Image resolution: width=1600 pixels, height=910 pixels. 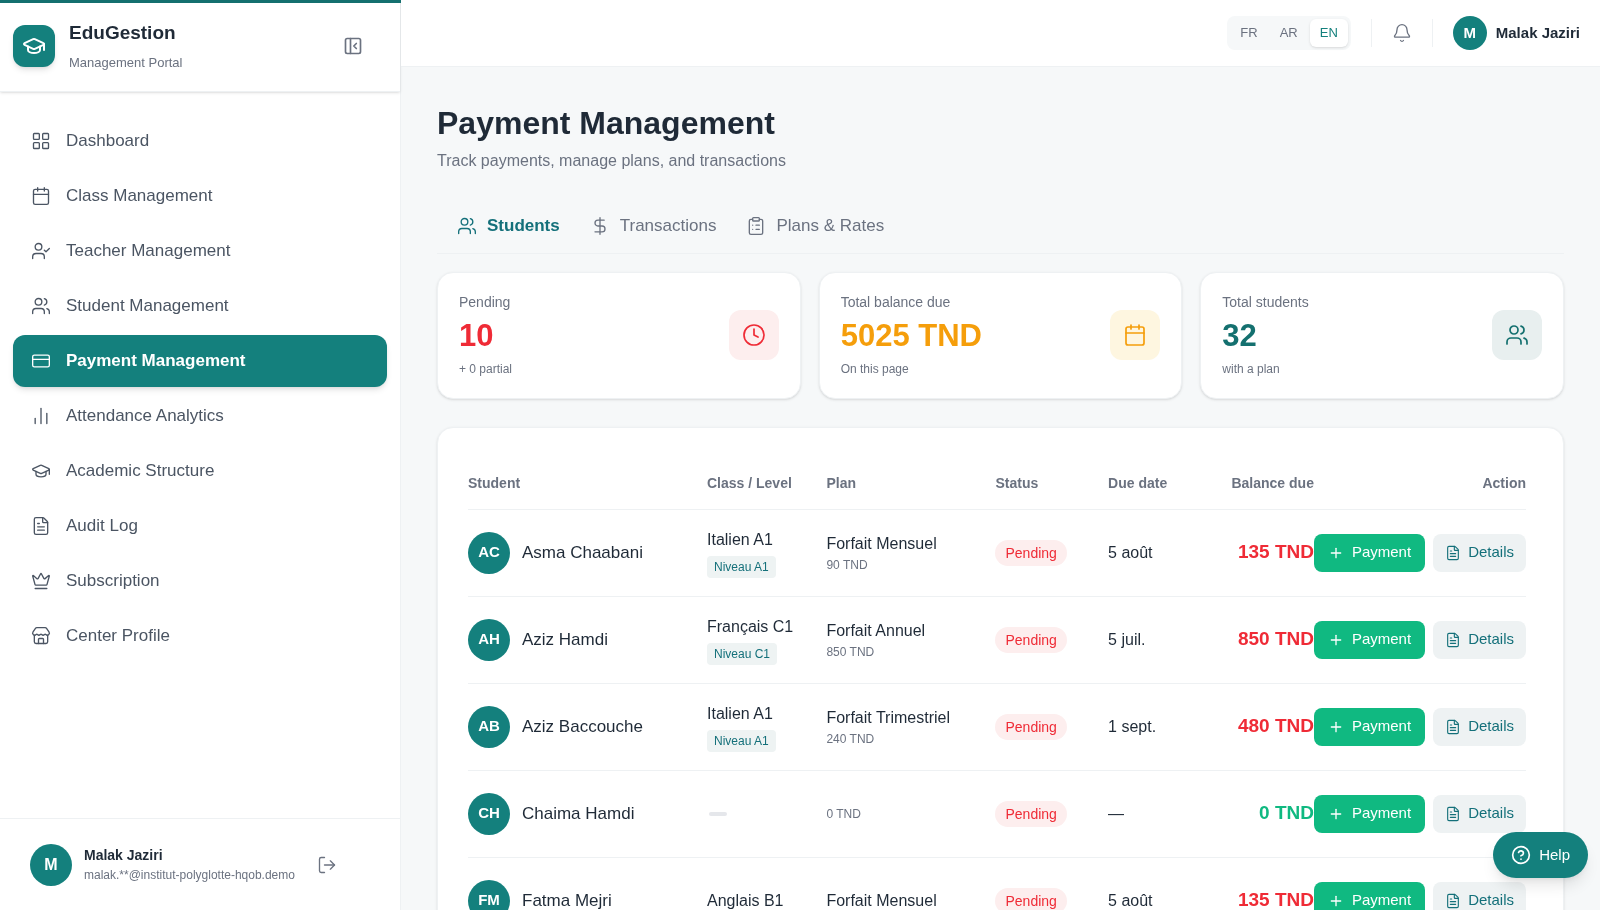 What do you see at coordinates (1251, 369) in the screenshot?
I see `stat-note: with a plan` at bounding box center [1251, 369].